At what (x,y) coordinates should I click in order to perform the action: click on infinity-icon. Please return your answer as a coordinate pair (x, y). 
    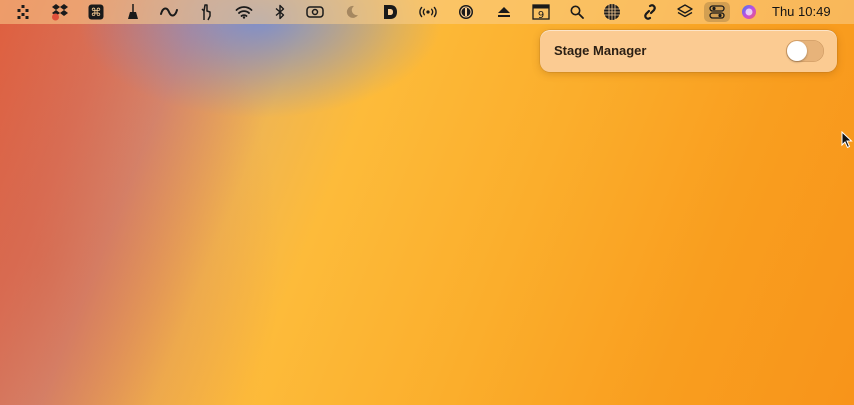
    Looking at the image, I should click on (169, 12).